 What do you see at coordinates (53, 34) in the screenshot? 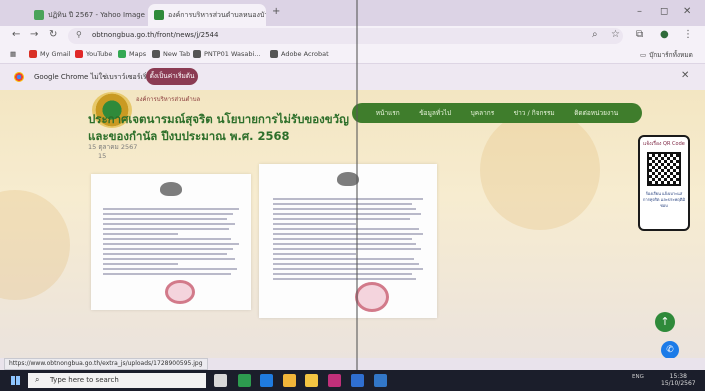
I see `reload-button: ↻` at bounding box center [53, 34].